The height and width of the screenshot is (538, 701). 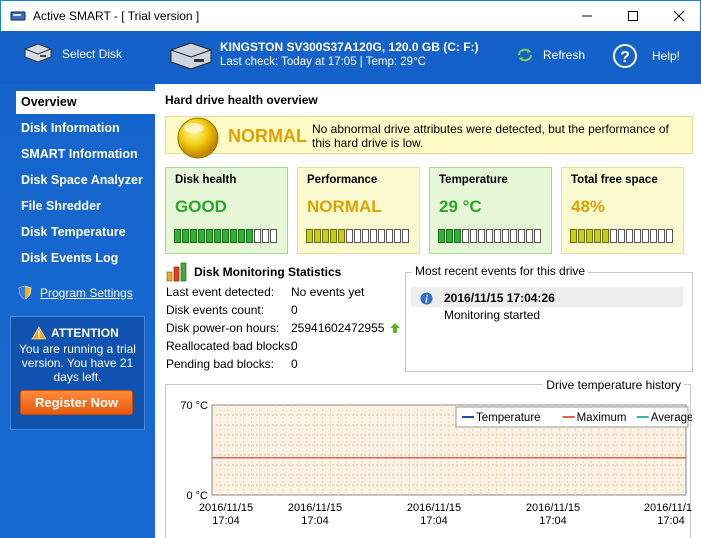 I want to click on svg-text: i, so click(x=426, y=300).